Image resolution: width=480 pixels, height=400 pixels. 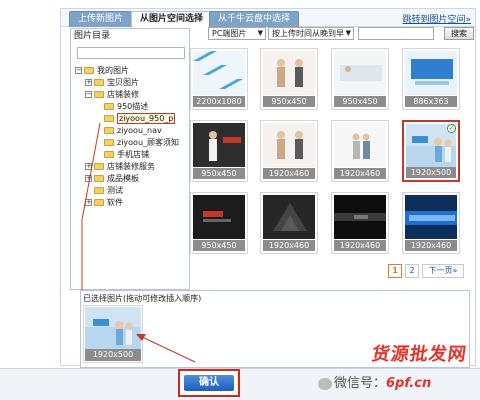 I want to click on tabs-bar: 上传新图片 从图片空间选择 从千牛云盘中选择 跳转到图片空间», so click(x=268, y=18).